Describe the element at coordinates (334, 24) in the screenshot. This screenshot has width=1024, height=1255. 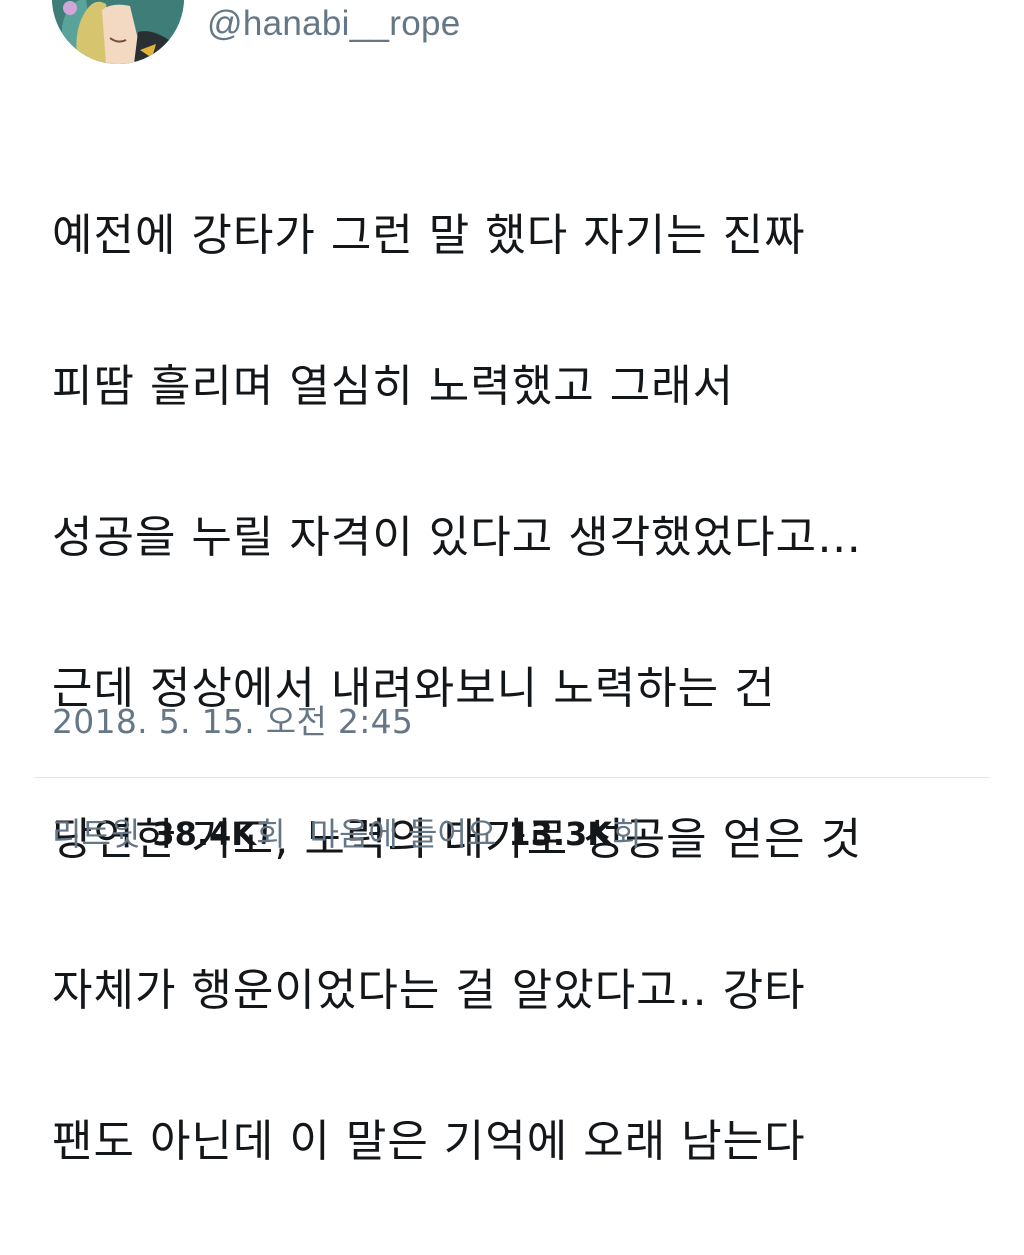
I see `user-handle: @hanabi__rope` at that location.